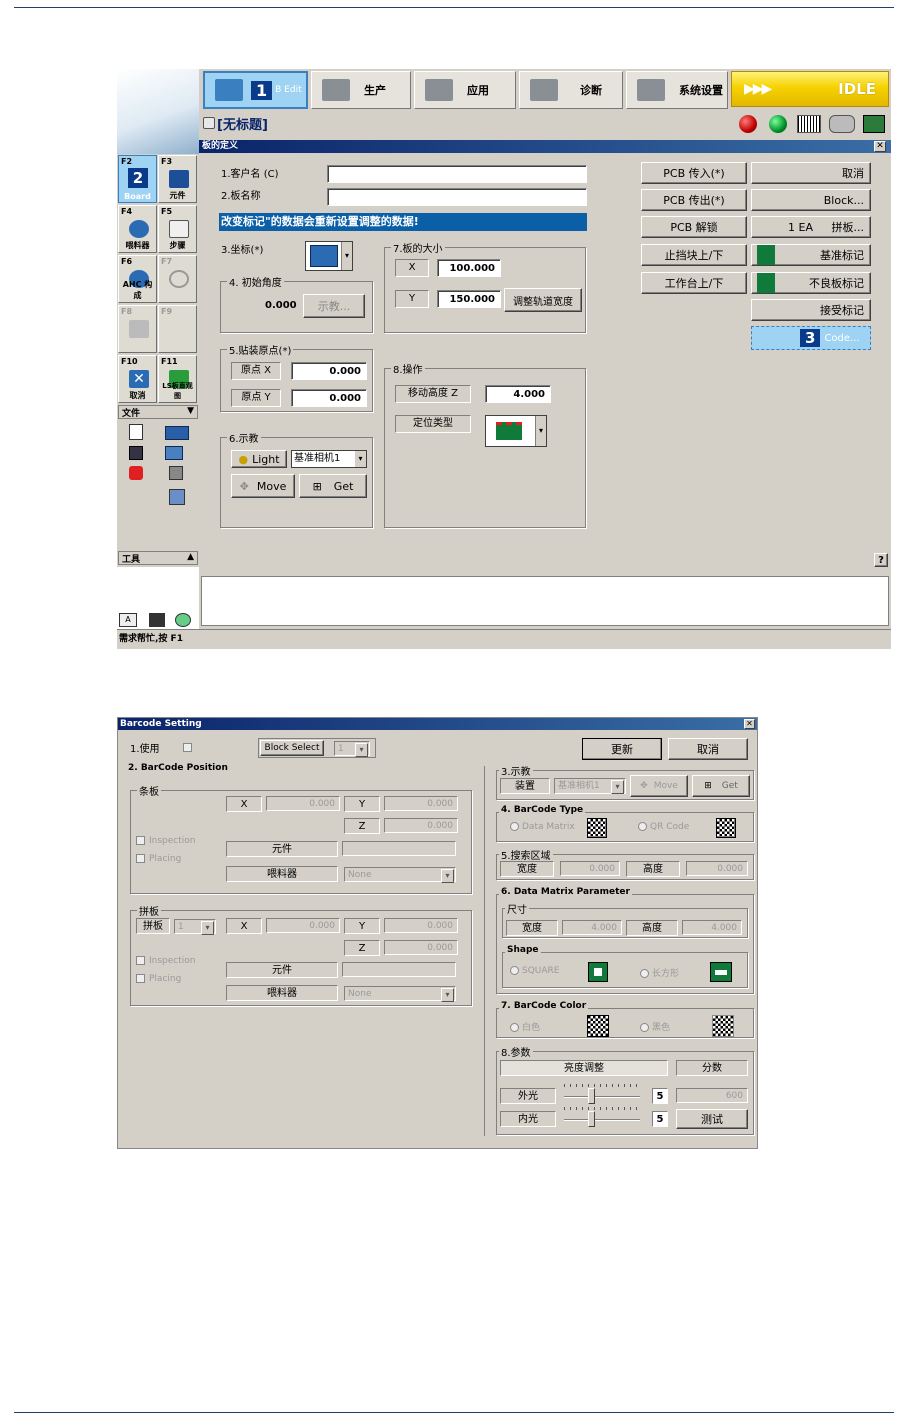 The height and width of the screenshot is (1424, 908). I want to click on fkey-f7: F7, so click(177, 279).